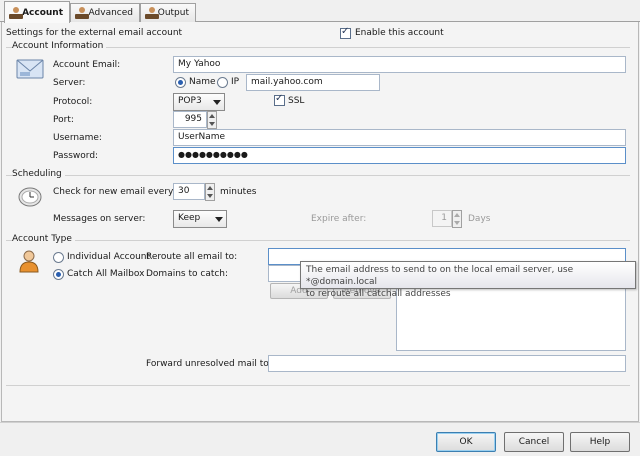 The width and height of the screenshot is (640, 456). What do you see at coordinates (313, 82) in the screenshot?
I see `server-field: mail.yahoo.com` at bounding box center [313, 82].